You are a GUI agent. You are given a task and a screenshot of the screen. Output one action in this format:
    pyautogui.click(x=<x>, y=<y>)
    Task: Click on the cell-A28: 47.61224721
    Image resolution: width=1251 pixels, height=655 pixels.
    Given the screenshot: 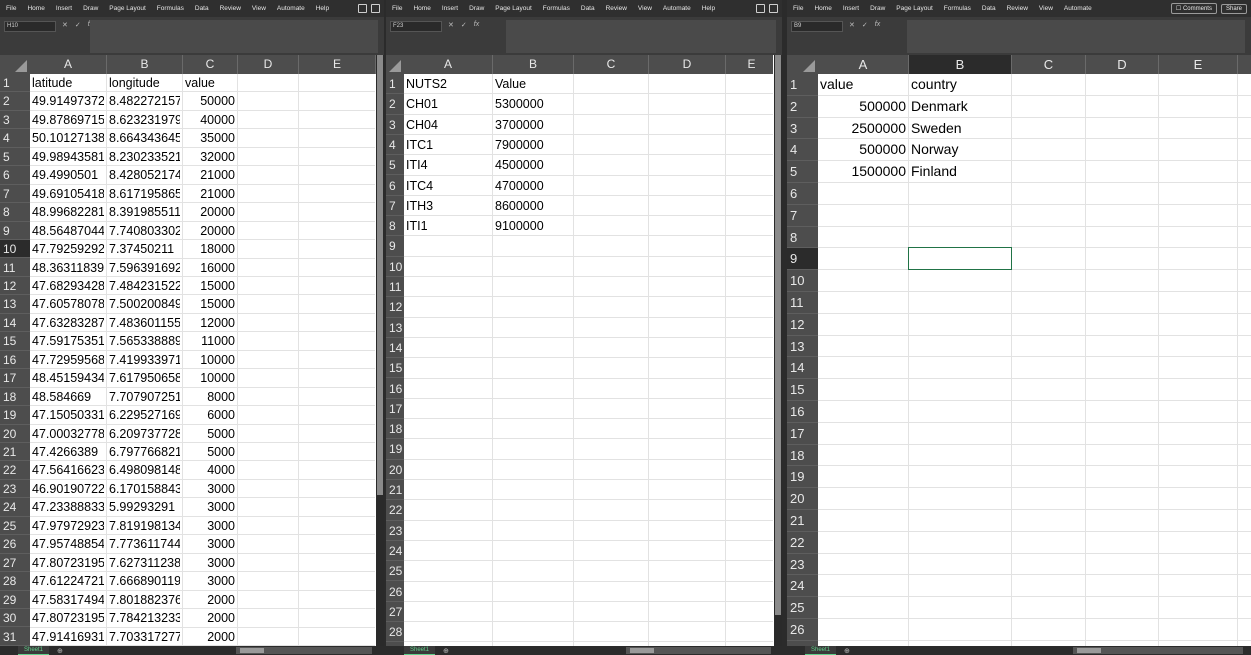 What is the action you would take?
    pyautogui.click(x=68, y=581)
    